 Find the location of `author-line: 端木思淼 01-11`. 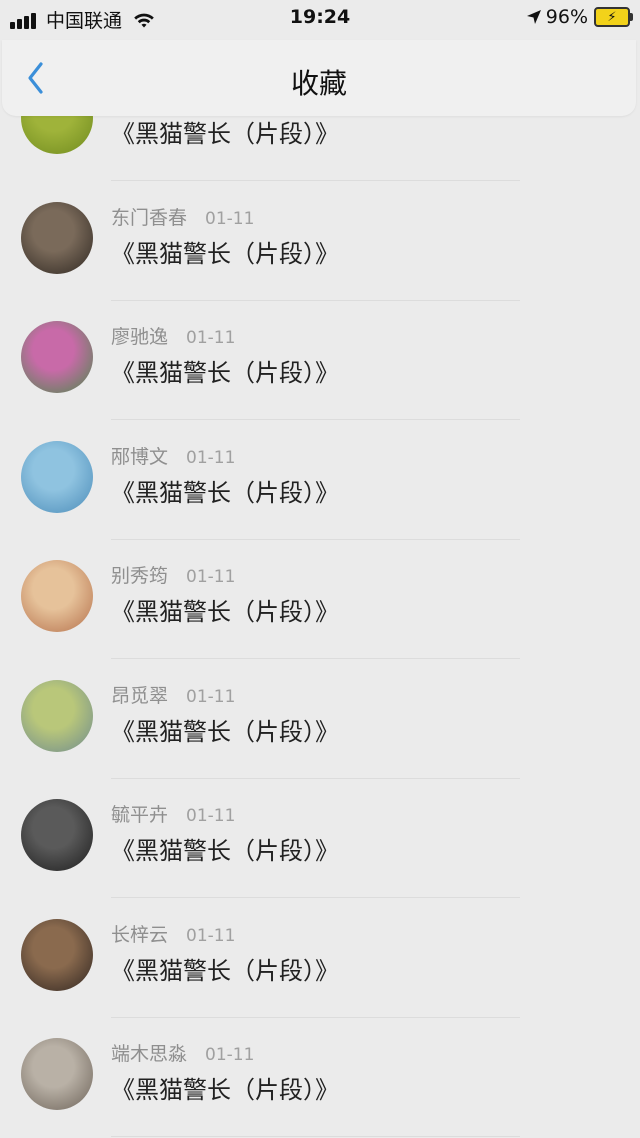

author-line: 端木思淼 01-11 is located at coordinates (182, 1052).